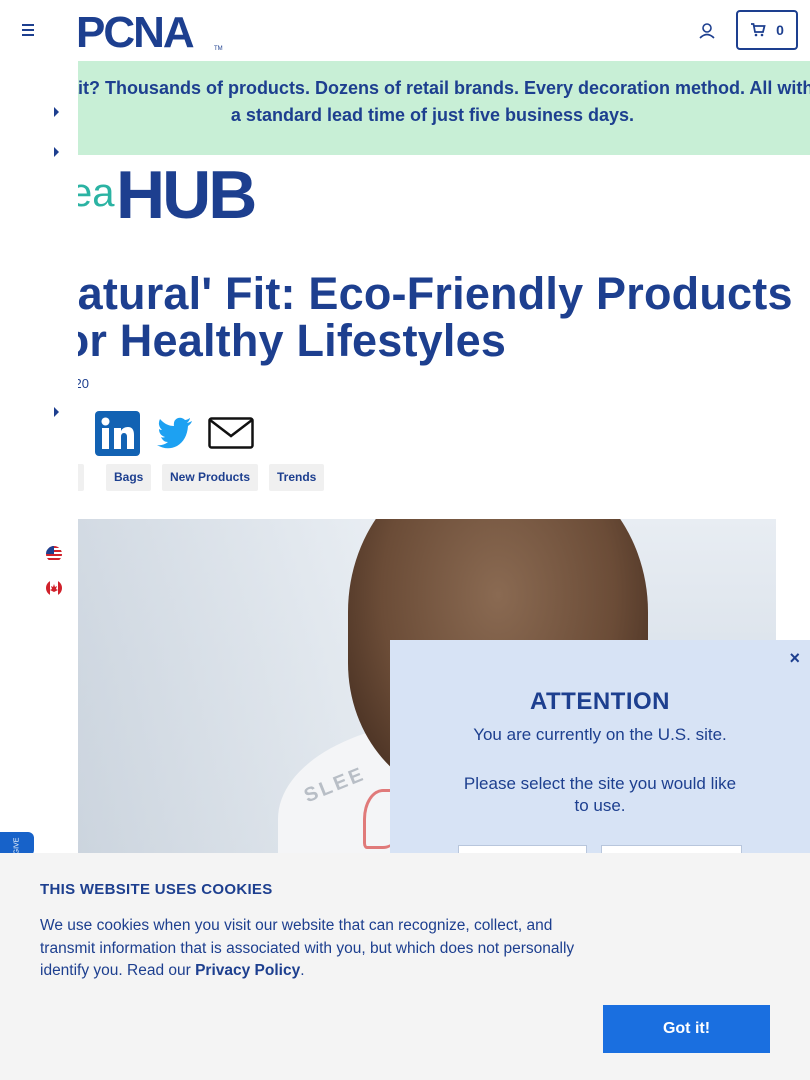 This screenshot has width=810, height=1080. I want to click on tag-trends: Trends, so click(297, 477).